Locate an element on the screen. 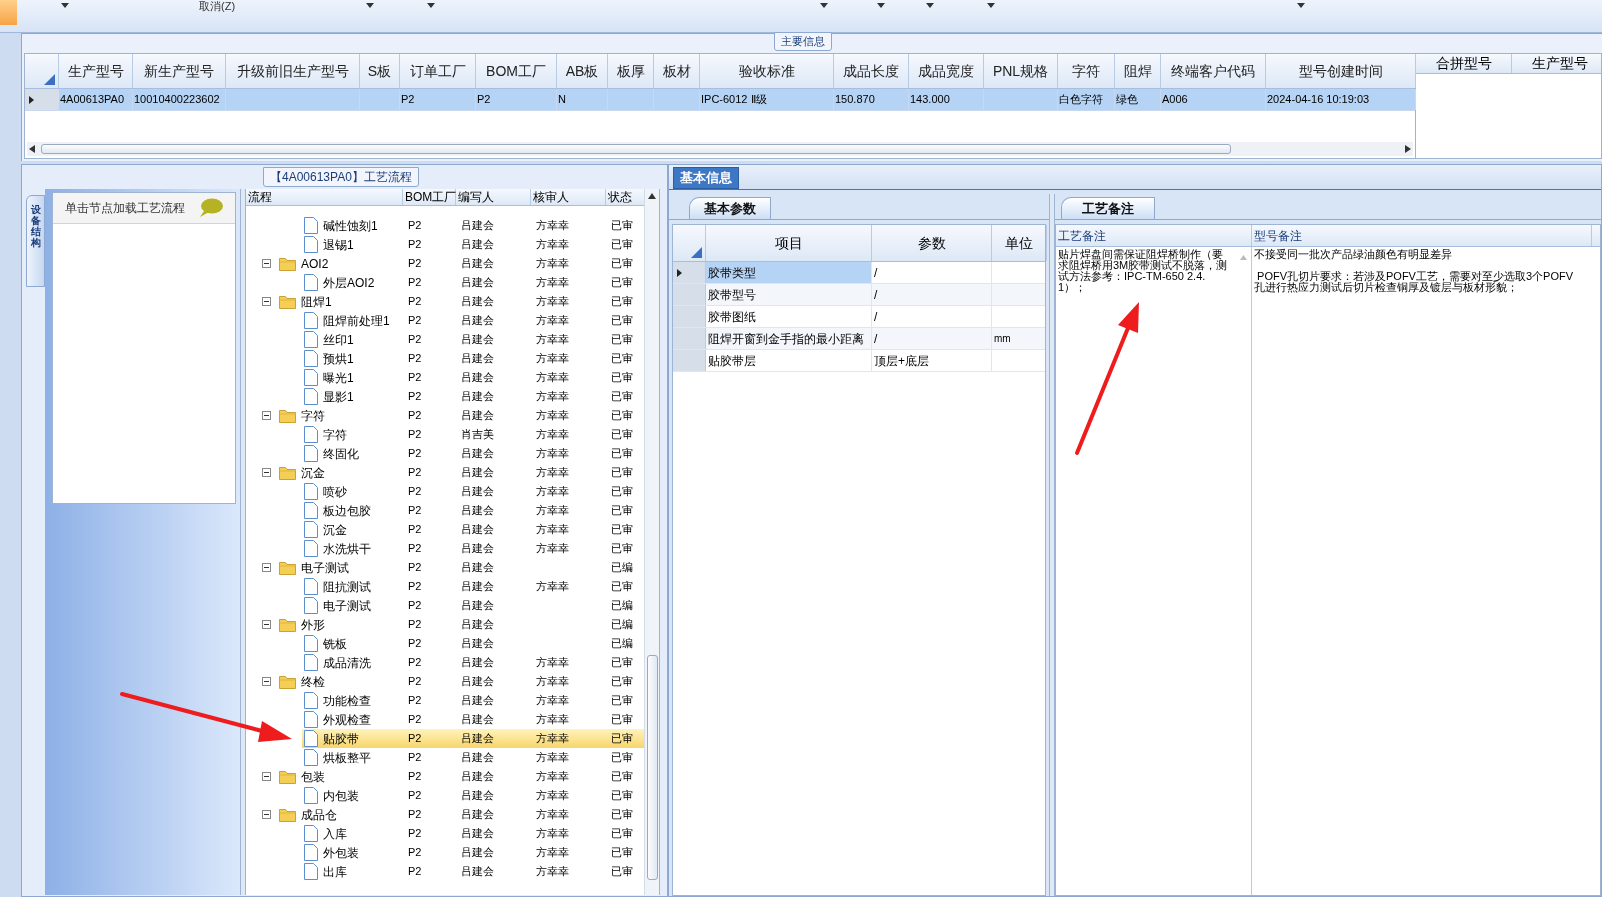 The image size is (1602, 897). tree-node-label: 内包装 is located at coordinates (341, 795).